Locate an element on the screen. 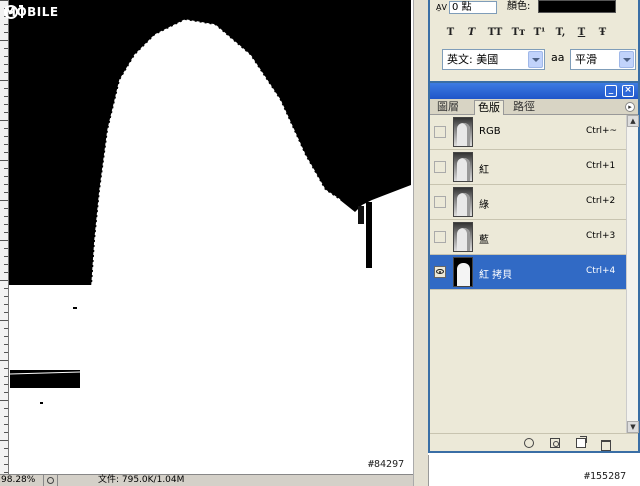 Image resolution: width=640 pixels, height=486 pixels. underline-button: T is located at coordinates (581, 33).